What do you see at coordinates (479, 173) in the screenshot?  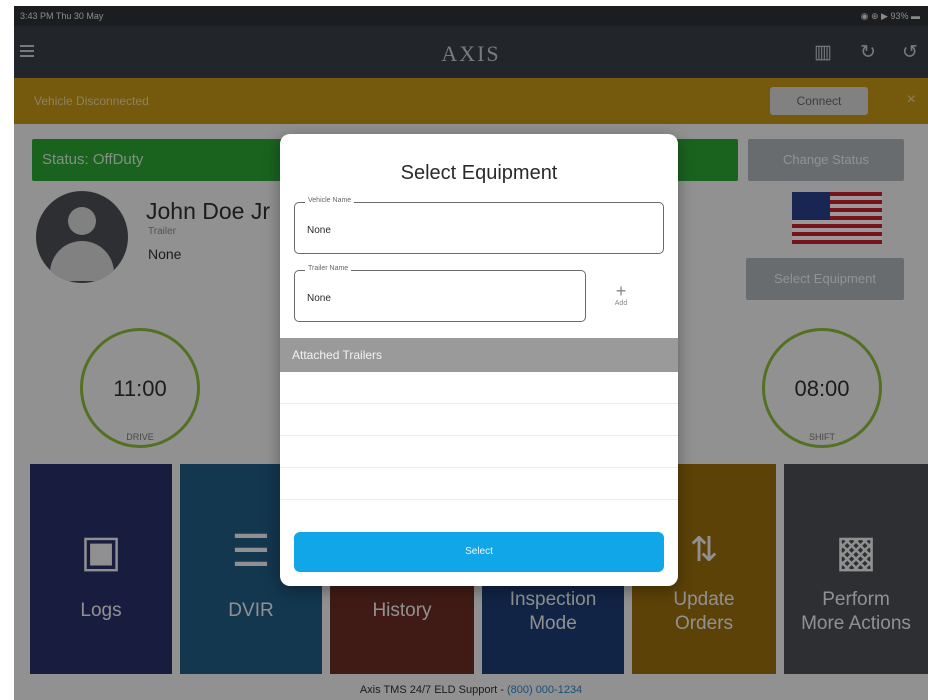 I see `dialog-title: Select Equipment` at bounding box center [479, 173].